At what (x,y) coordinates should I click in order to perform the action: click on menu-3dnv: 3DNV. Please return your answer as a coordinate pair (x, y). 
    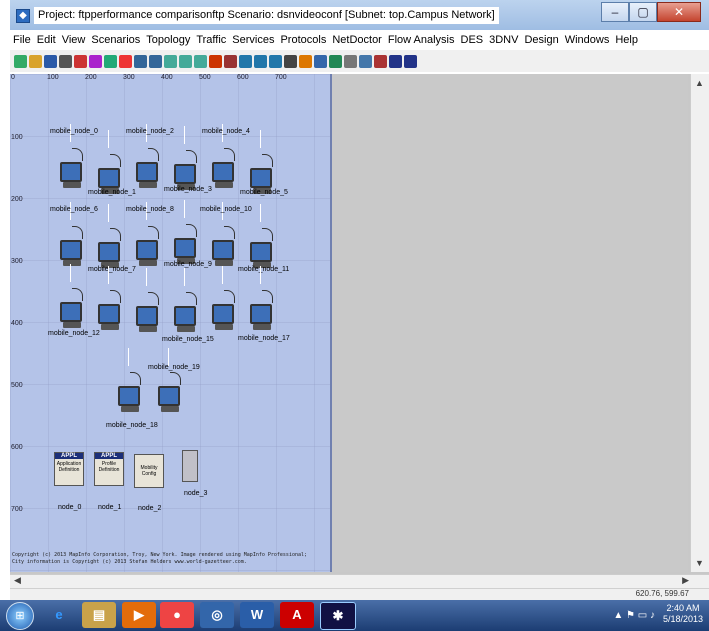
    Looking at the image, I should click on (503, 40).